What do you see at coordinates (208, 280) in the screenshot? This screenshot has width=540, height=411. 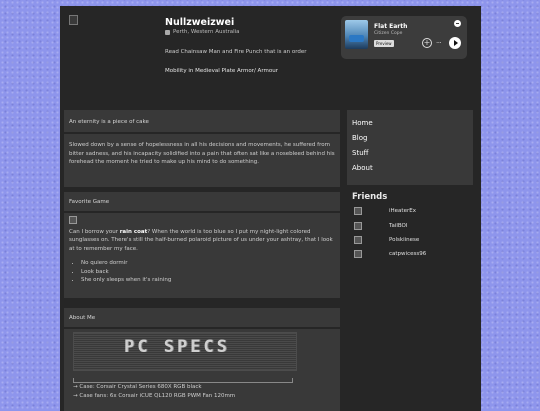 I see `list-item: She only sleeps when it's raining` at bounding box center [208, 280].